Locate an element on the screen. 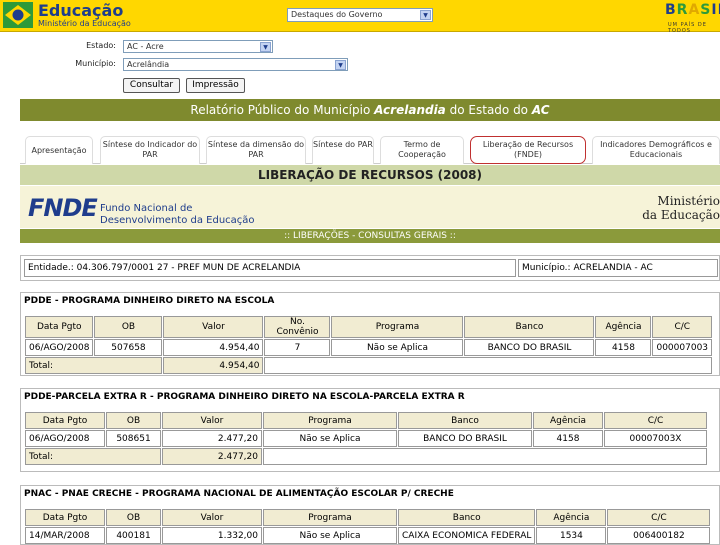 The height and width of the screenshot is (545, 720). cell-ob: 508651 is located at coordinates (133, 438).